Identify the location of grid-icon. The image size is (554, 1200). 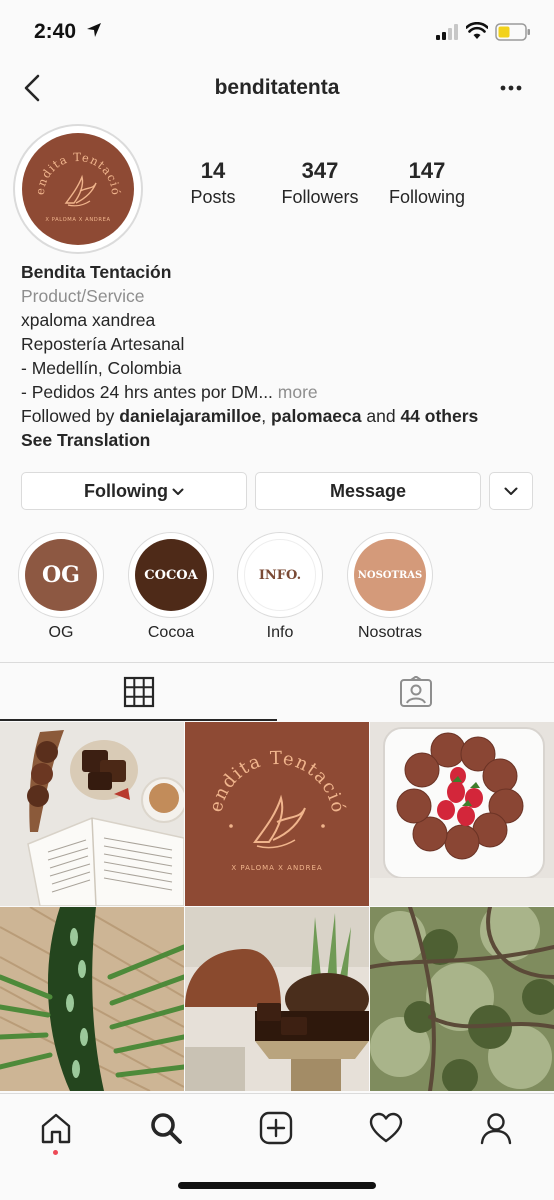
(138, 692).